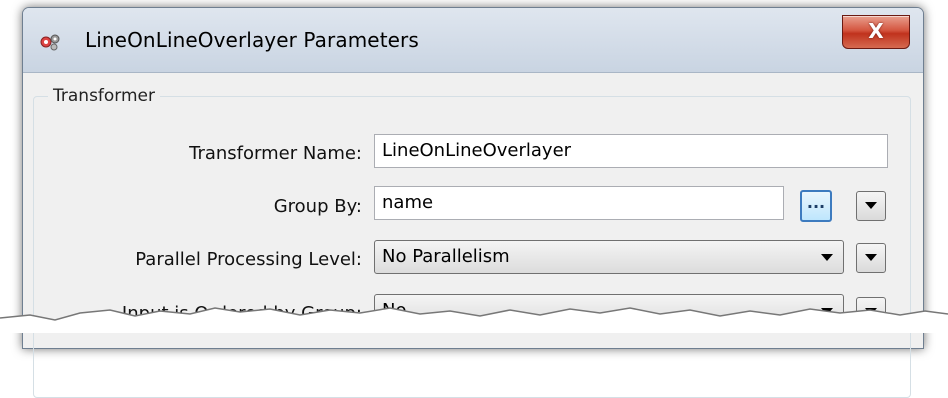 The image size is (948, 398). Describe the element at coordinates (317, 206) in the screenshot. I see `group-by-label: Group By:` at that location.